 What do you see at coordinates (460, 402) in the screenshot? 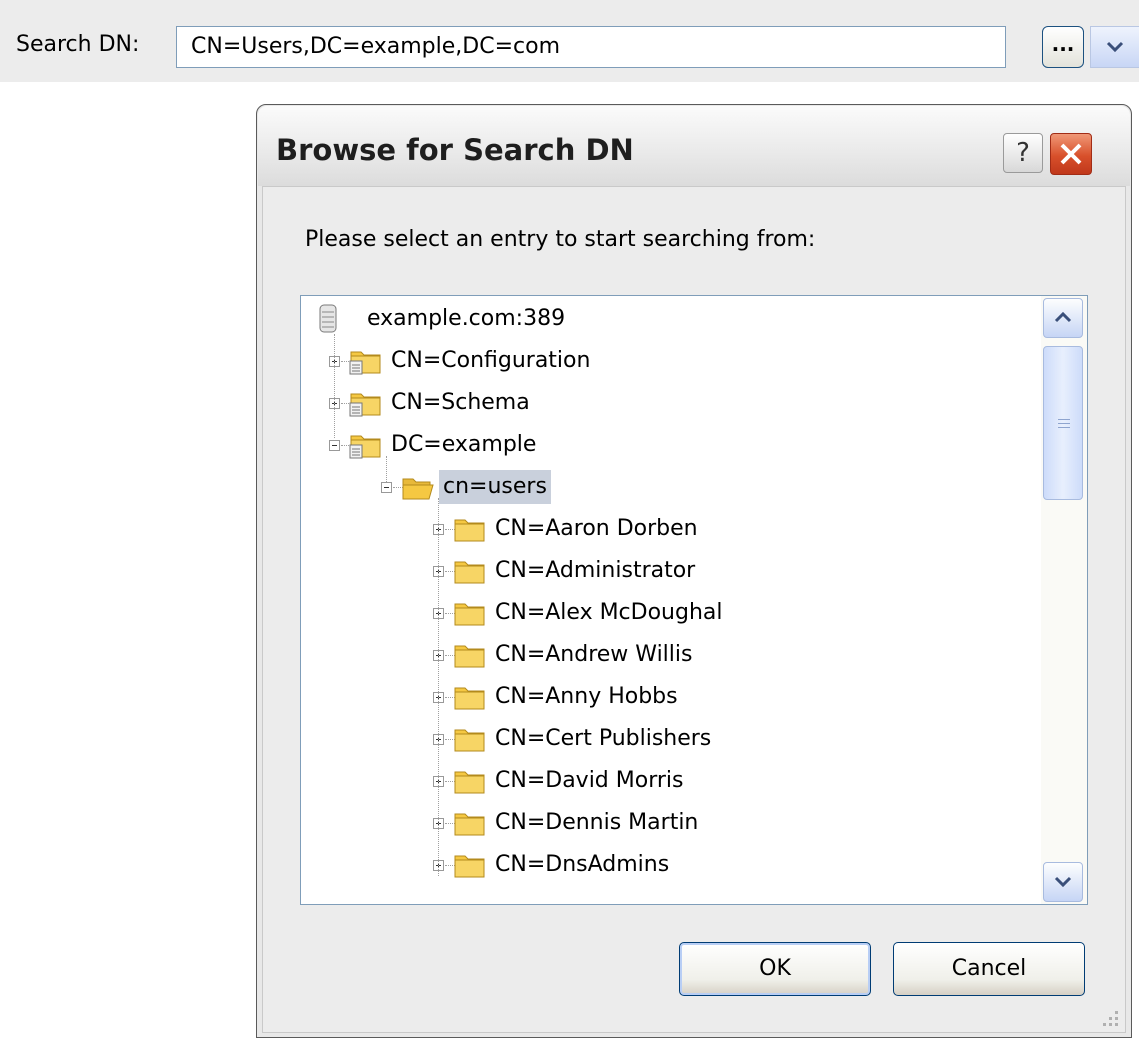
I see `tree-item-label: CN=Schema` at bounding box center [460, 402].